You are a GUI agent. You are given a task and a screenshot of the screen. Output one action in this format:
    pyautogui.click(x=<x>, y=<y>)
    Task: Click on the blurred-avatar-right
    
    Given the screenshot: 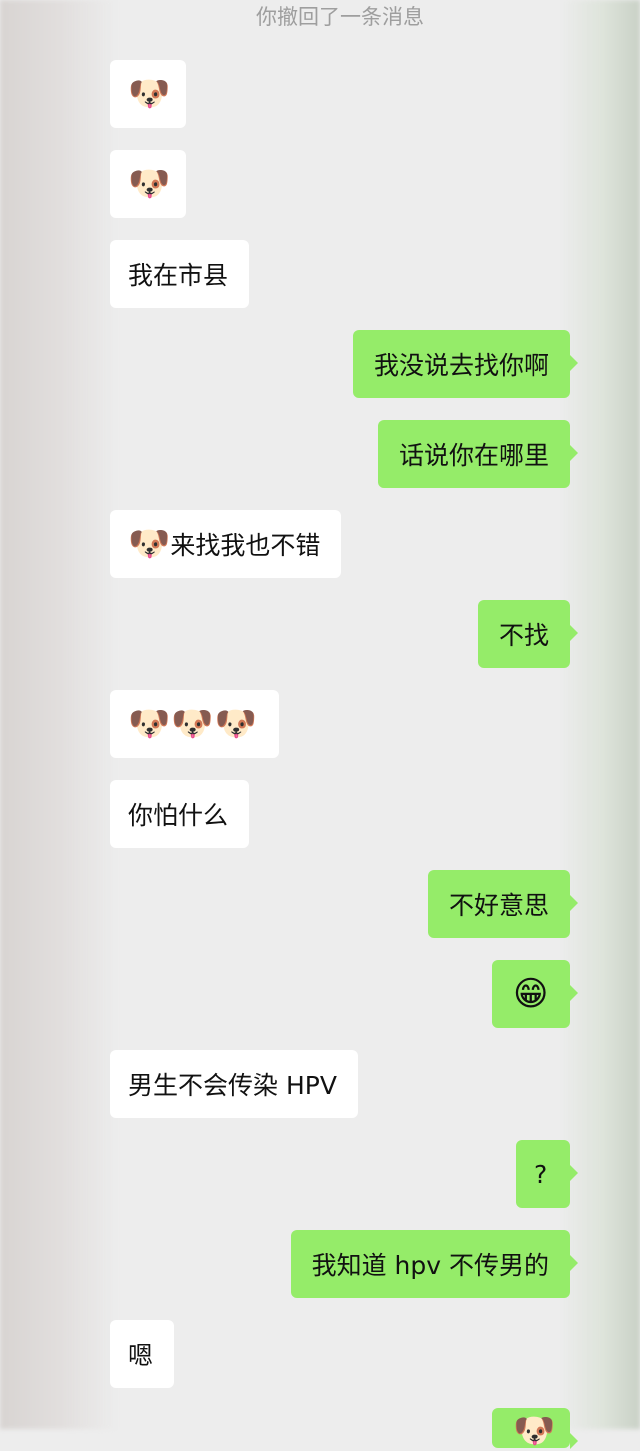 What is the action you would take?
    pyautogui.click(x=600, y=714)
    